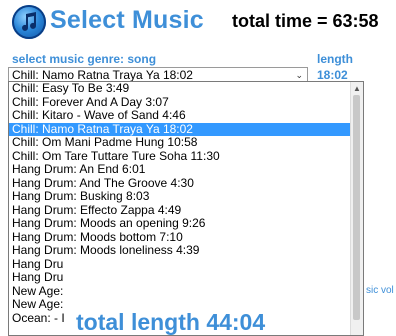 The height and width of the screenshot is (336, 396). What do you see at coordinates (186, 223) in the screenshot?
I see `dropdown-option: Hang Drum: Moods an opening 9:26` at bounding box center [186, 223].